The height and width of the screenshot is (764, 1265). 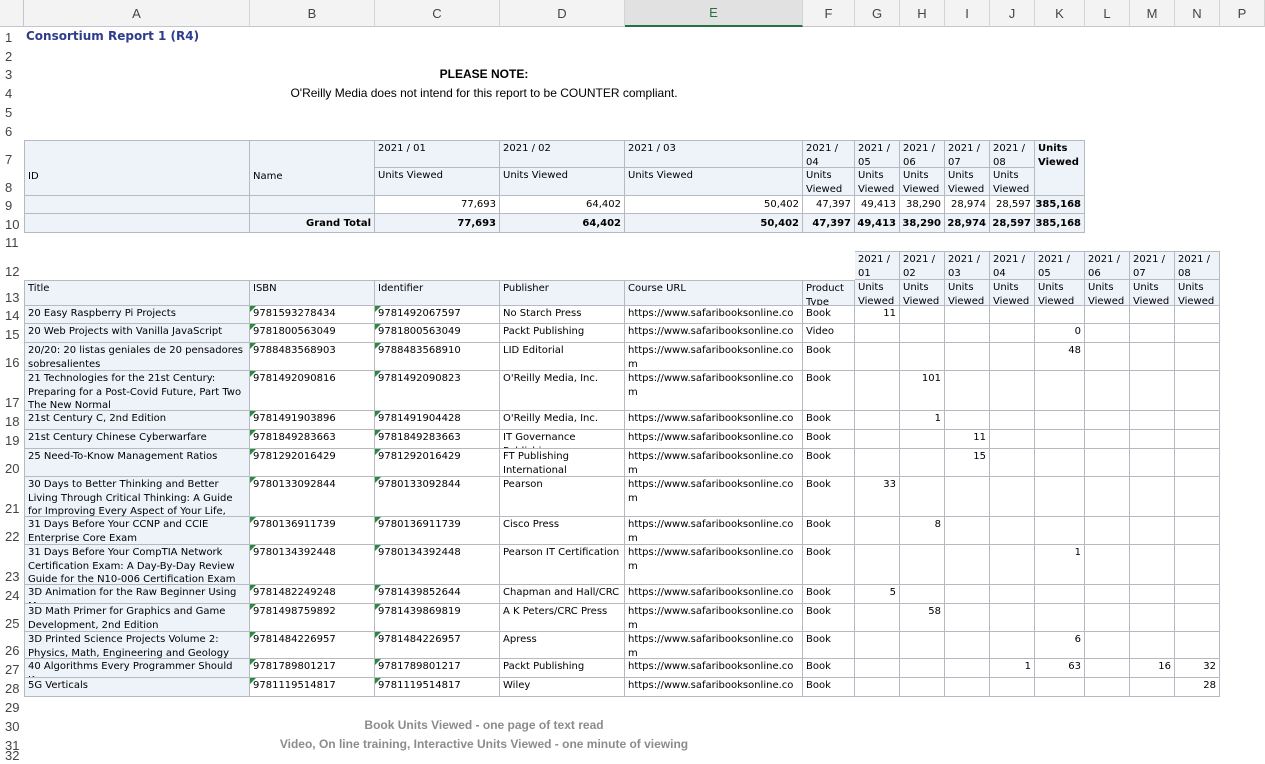 I want to click on detail-identifier: 9788483568910, so click(x=437, y=357).